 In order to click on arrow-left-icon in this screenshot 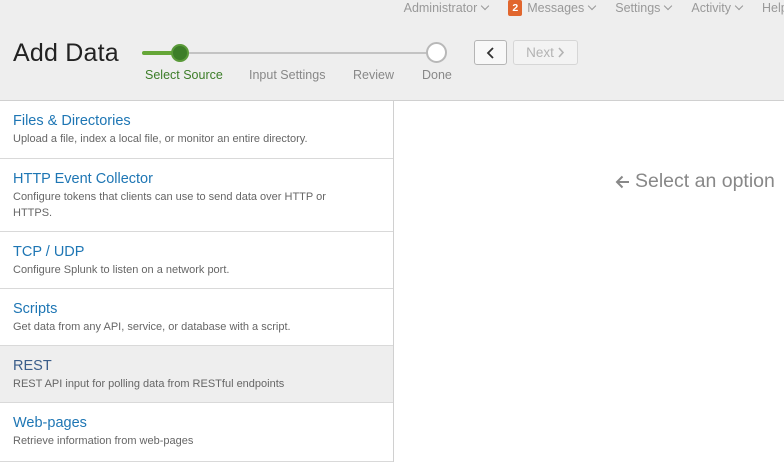, I will do `click(622, 181)`.